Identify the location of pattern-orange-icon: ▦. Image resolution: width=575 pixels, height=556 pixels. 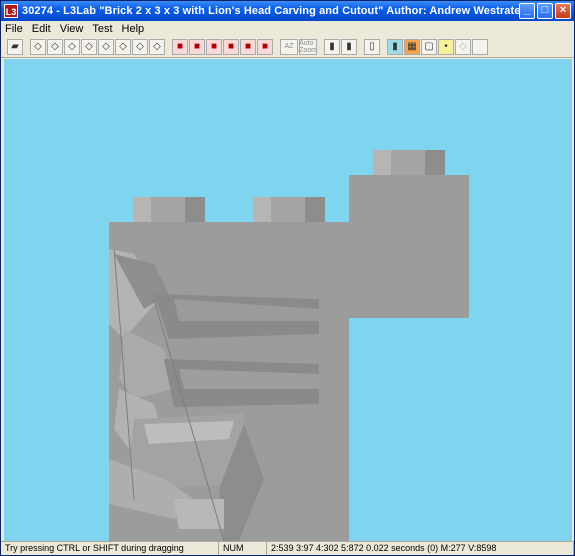
(412, 46).